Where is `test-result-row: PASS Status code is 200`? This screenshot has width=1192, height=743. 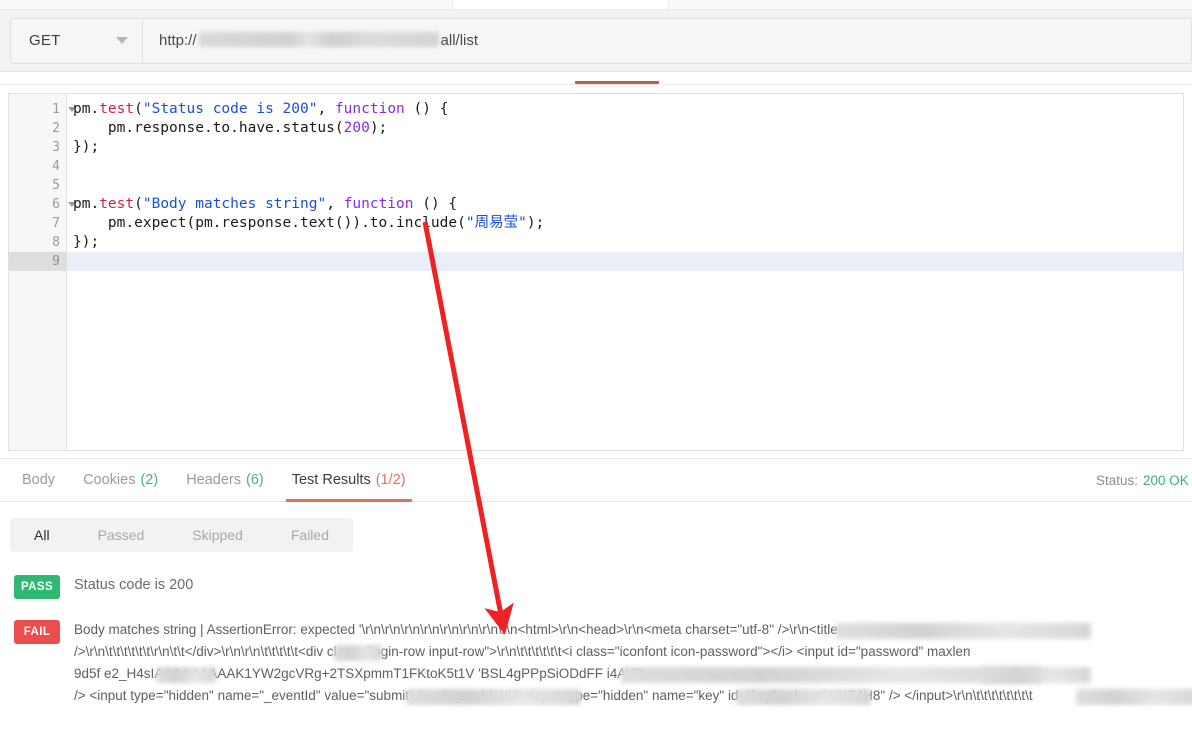
test-result-row: PASS Status code is 200 is located at coordinates (596, 586).